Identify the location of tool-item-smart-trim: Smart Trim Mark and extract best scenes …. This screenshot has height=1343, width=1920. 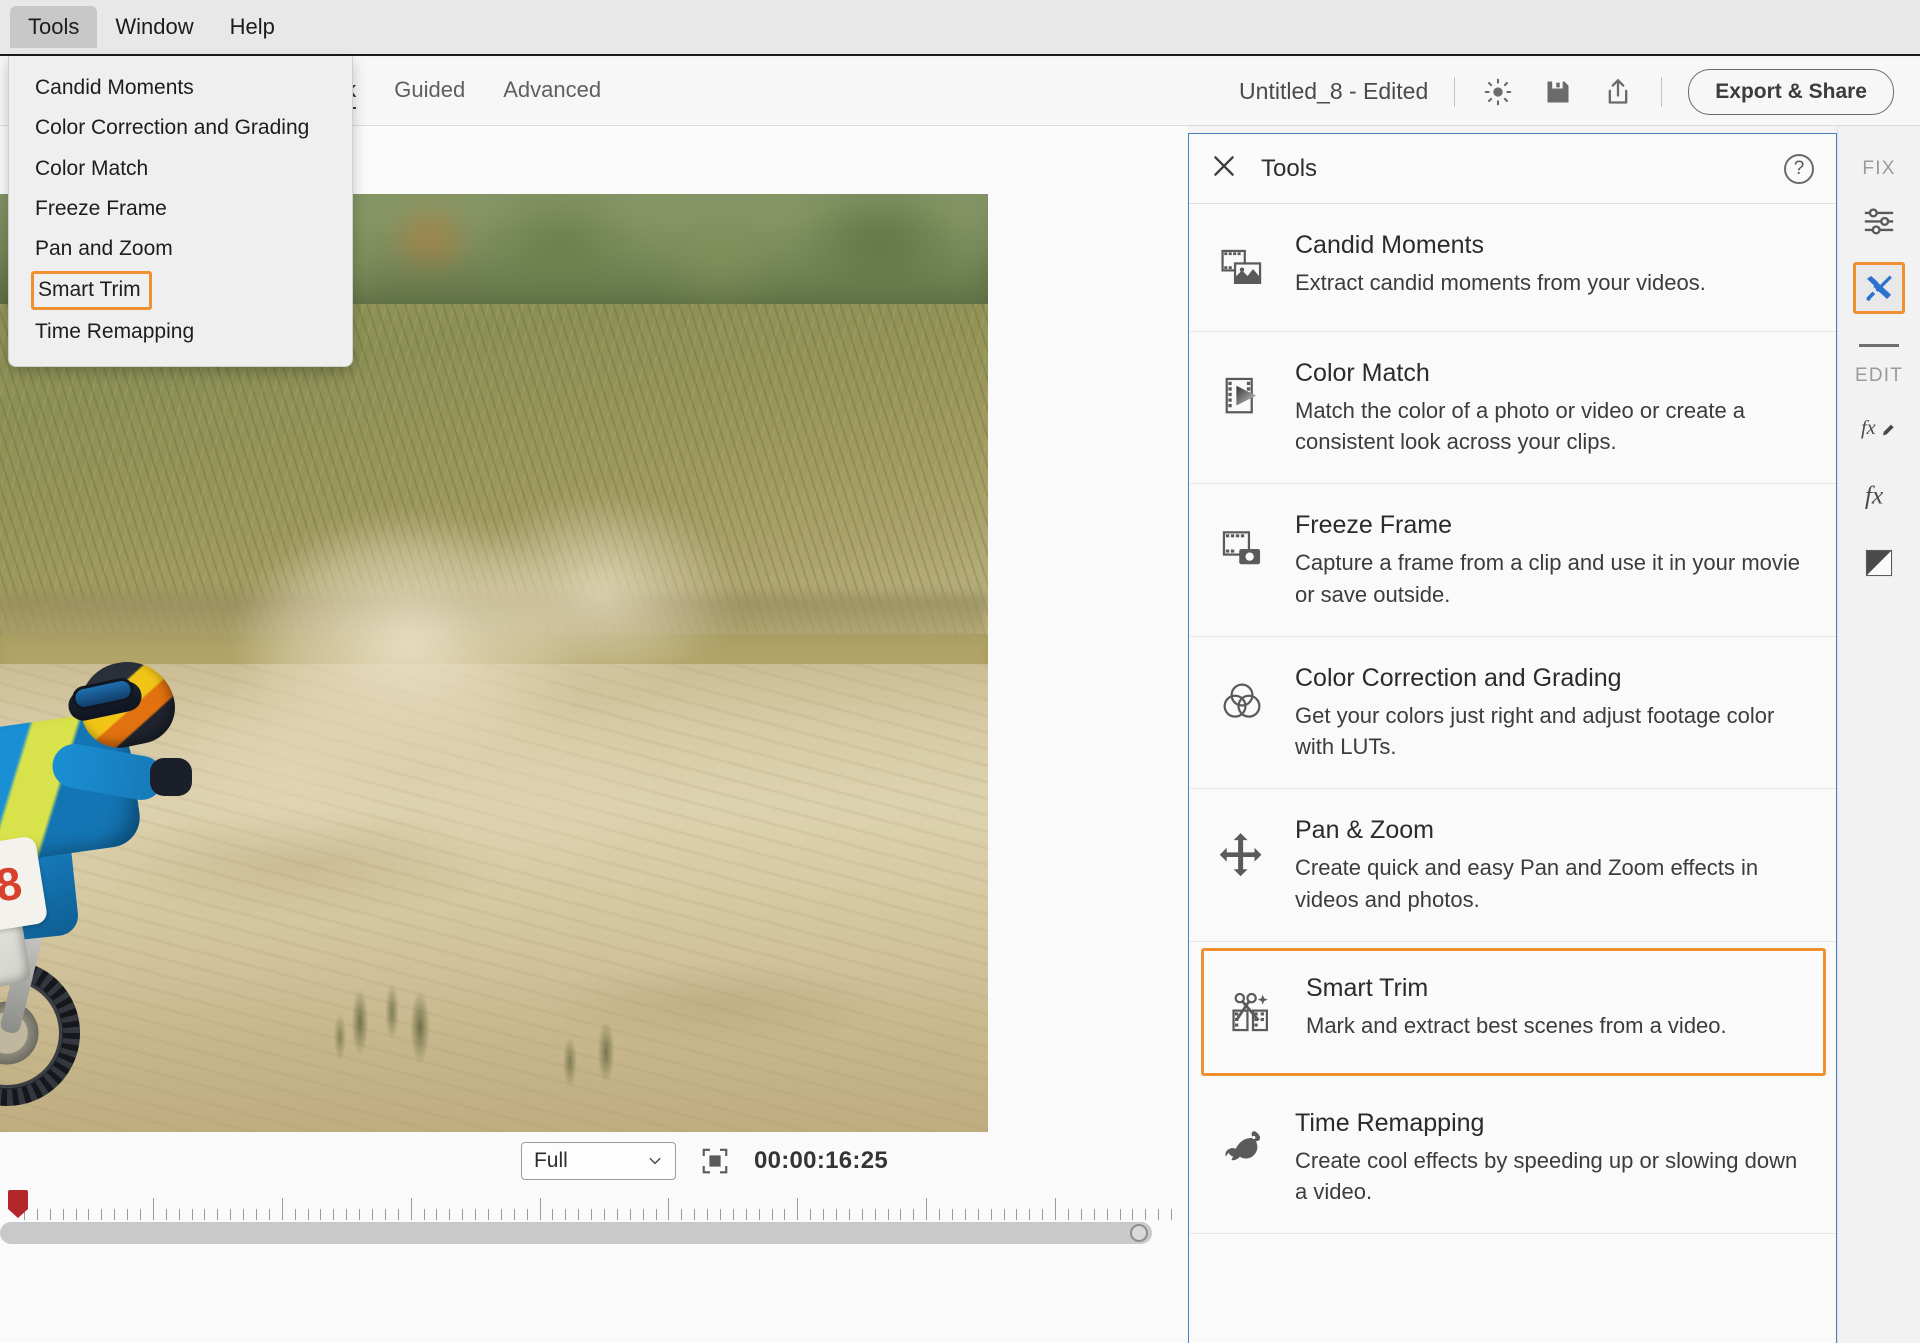
(1513, 1011).